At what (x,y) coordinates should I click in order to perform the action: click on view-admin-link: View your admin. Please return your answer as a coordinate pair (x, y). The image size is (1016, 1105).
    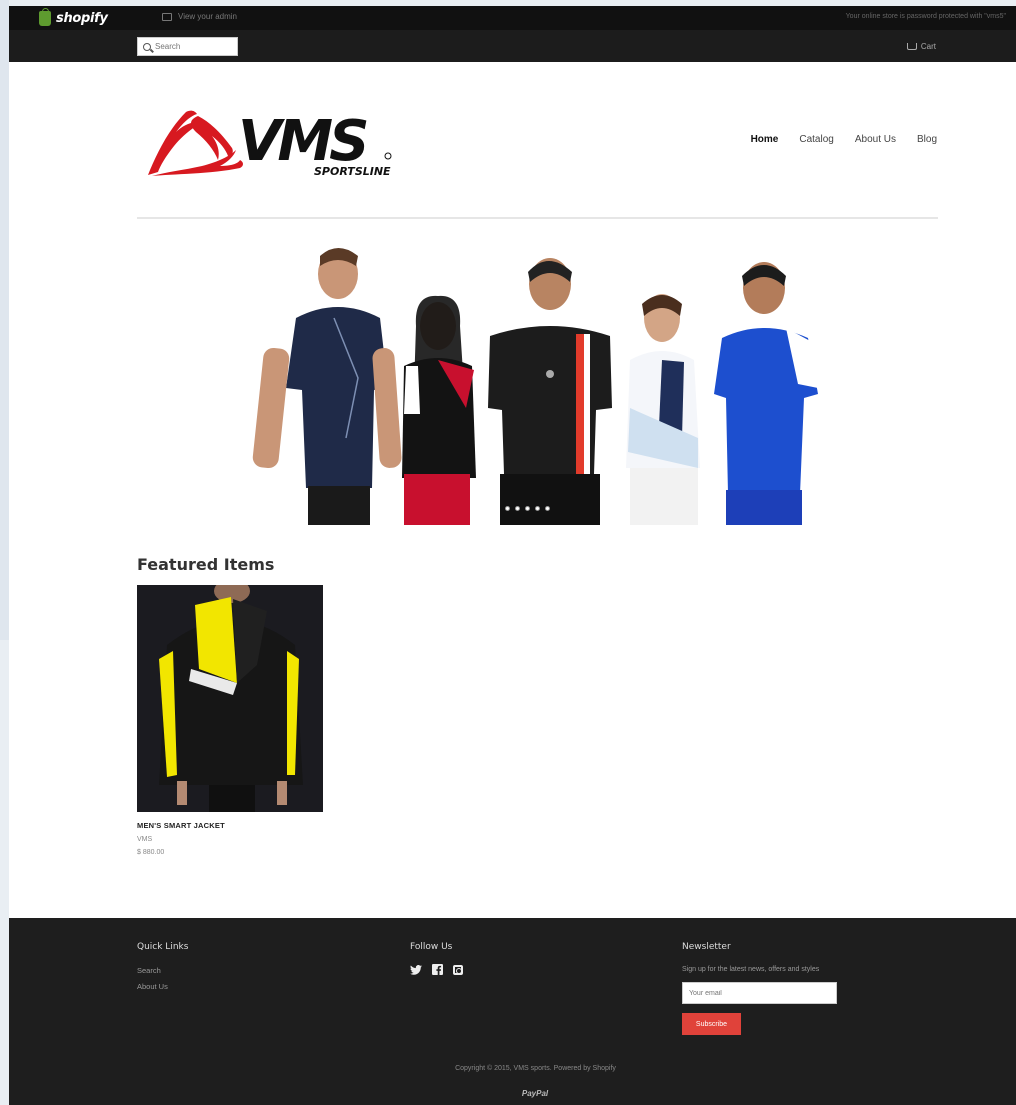
    Looking at the image, I should click on (199, 16).